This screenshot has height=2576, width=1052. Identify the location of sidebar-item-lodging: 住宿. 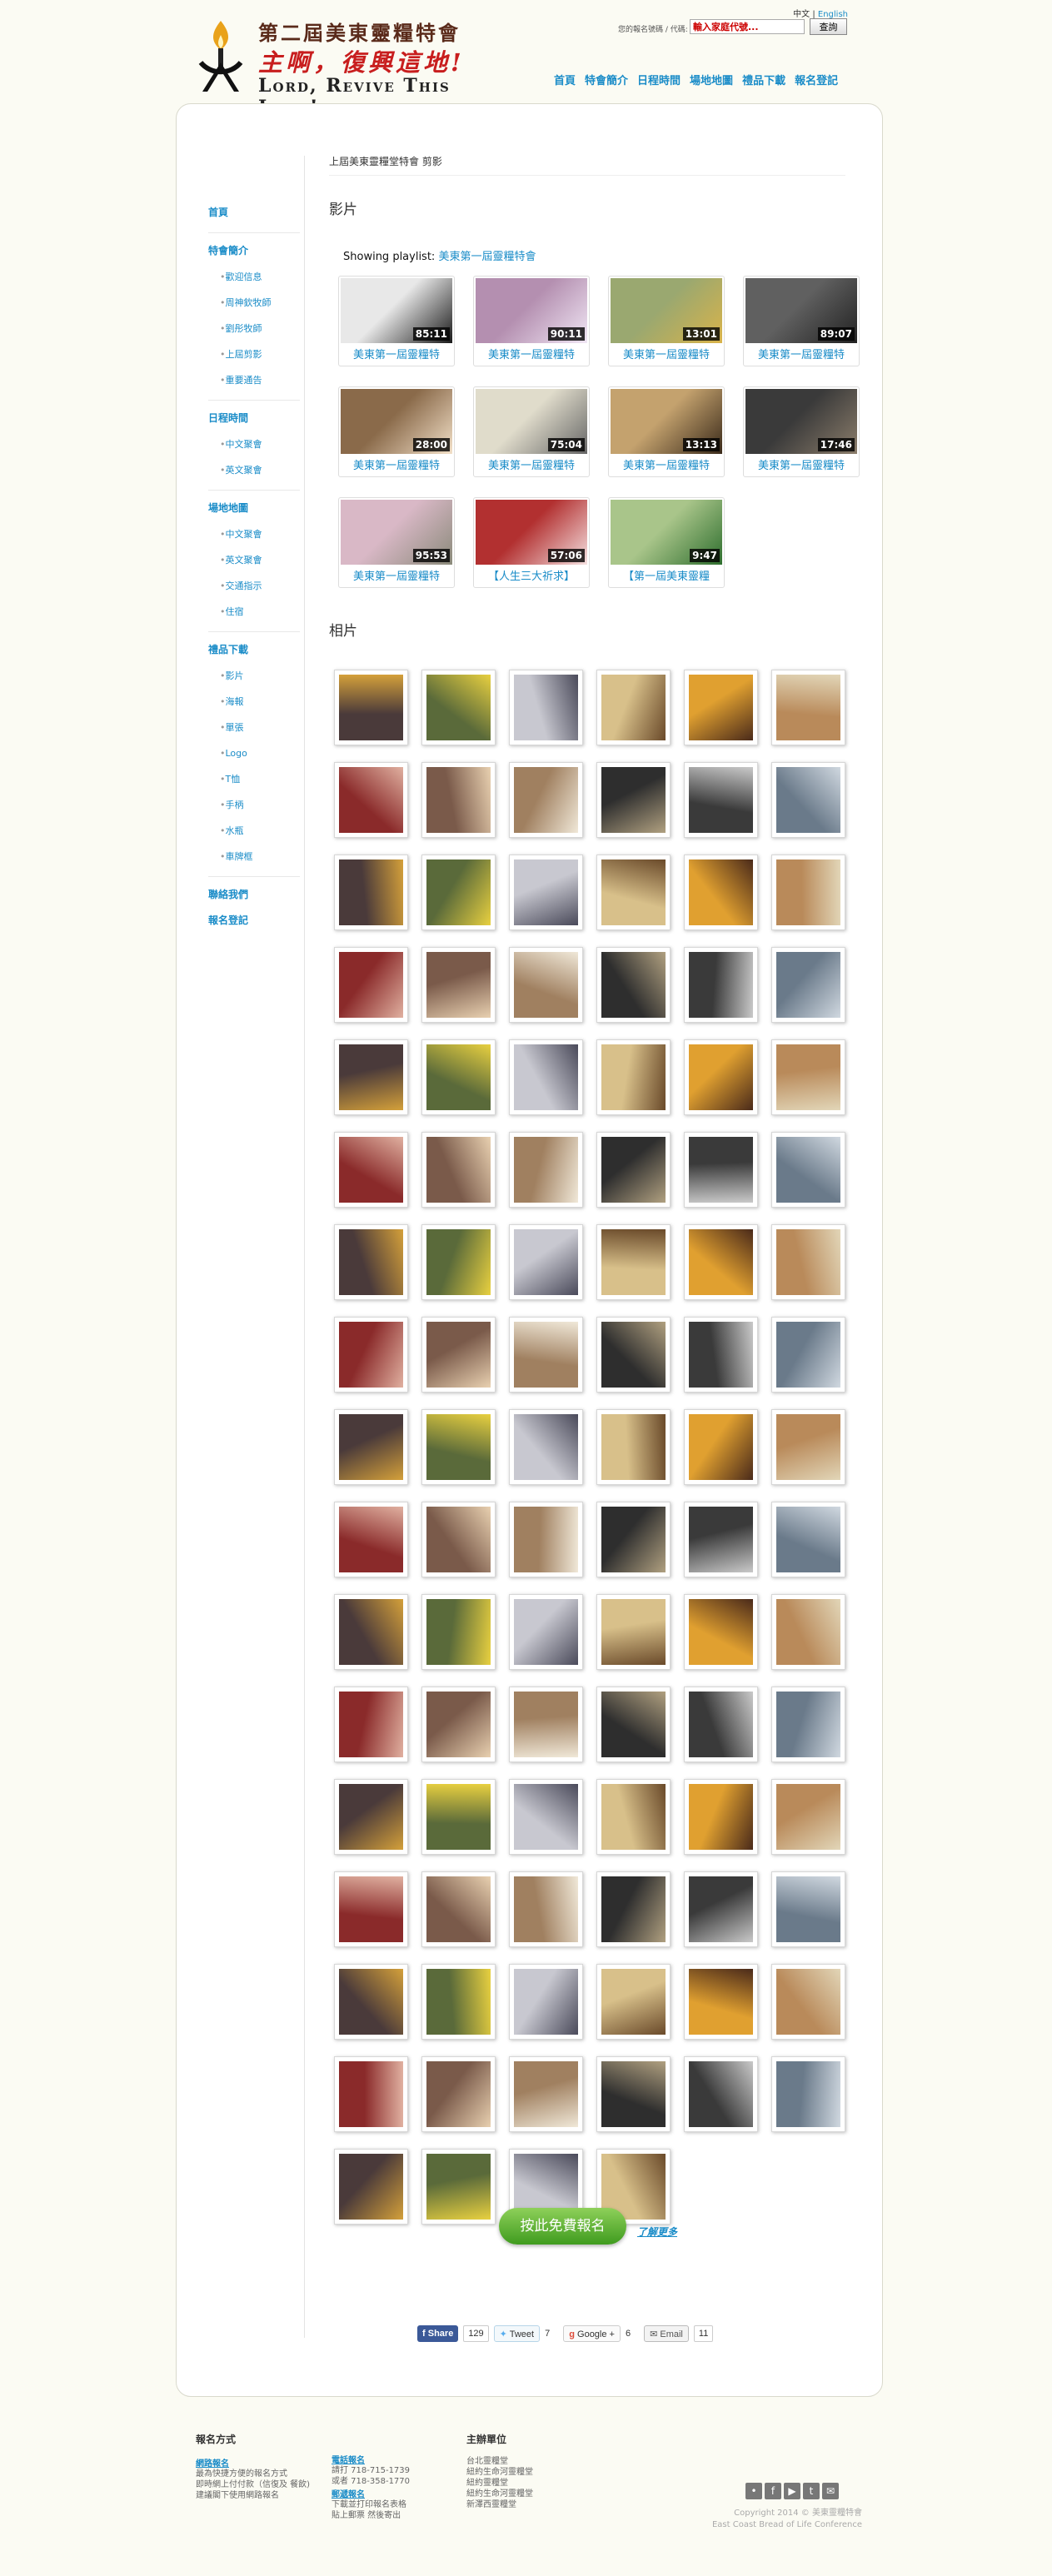
(254, 612).